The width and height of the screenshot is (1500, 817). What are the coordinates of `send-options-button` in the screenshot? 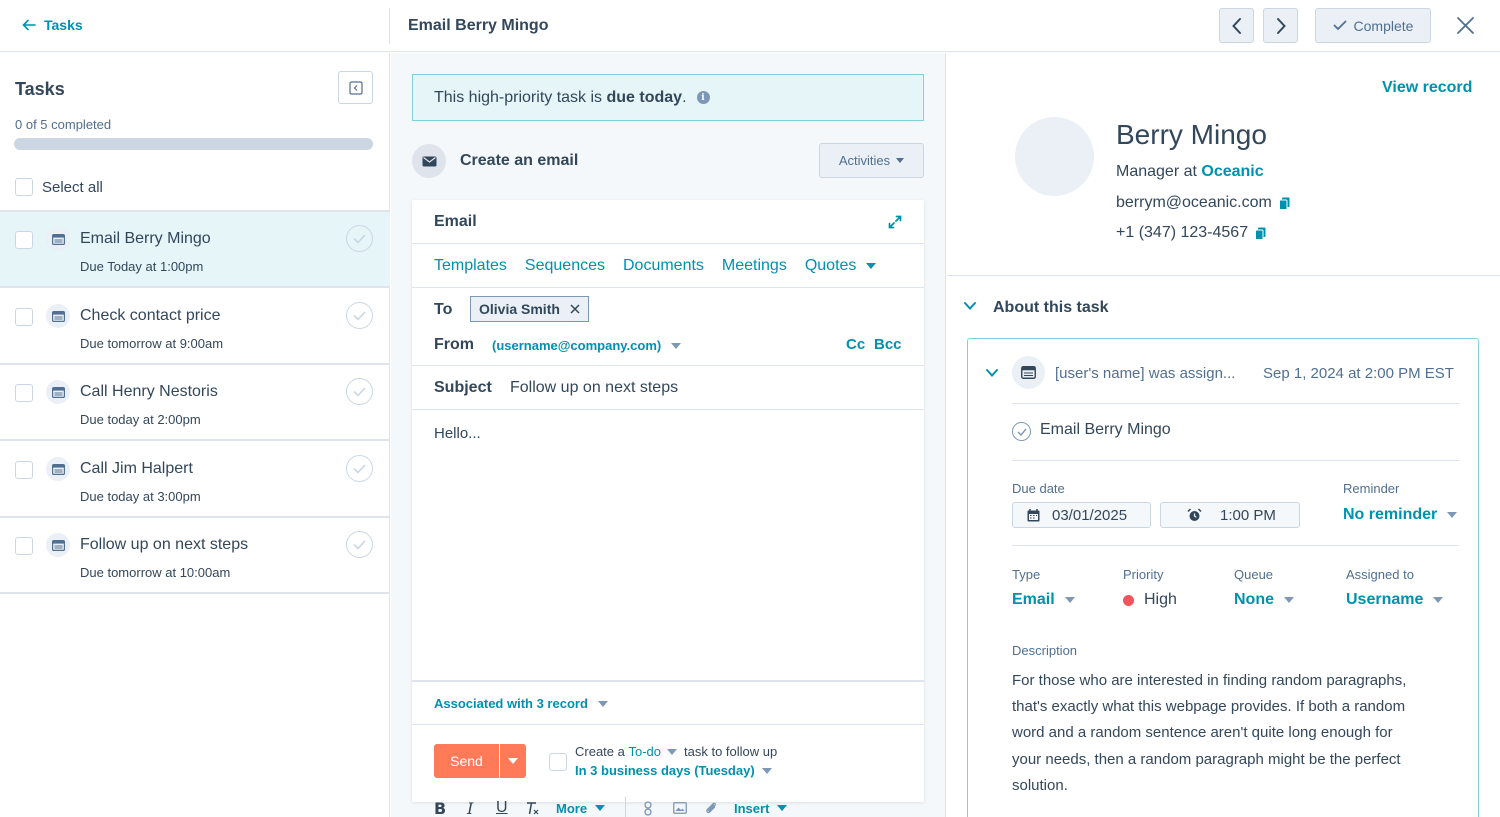 It's located at (513, 761).